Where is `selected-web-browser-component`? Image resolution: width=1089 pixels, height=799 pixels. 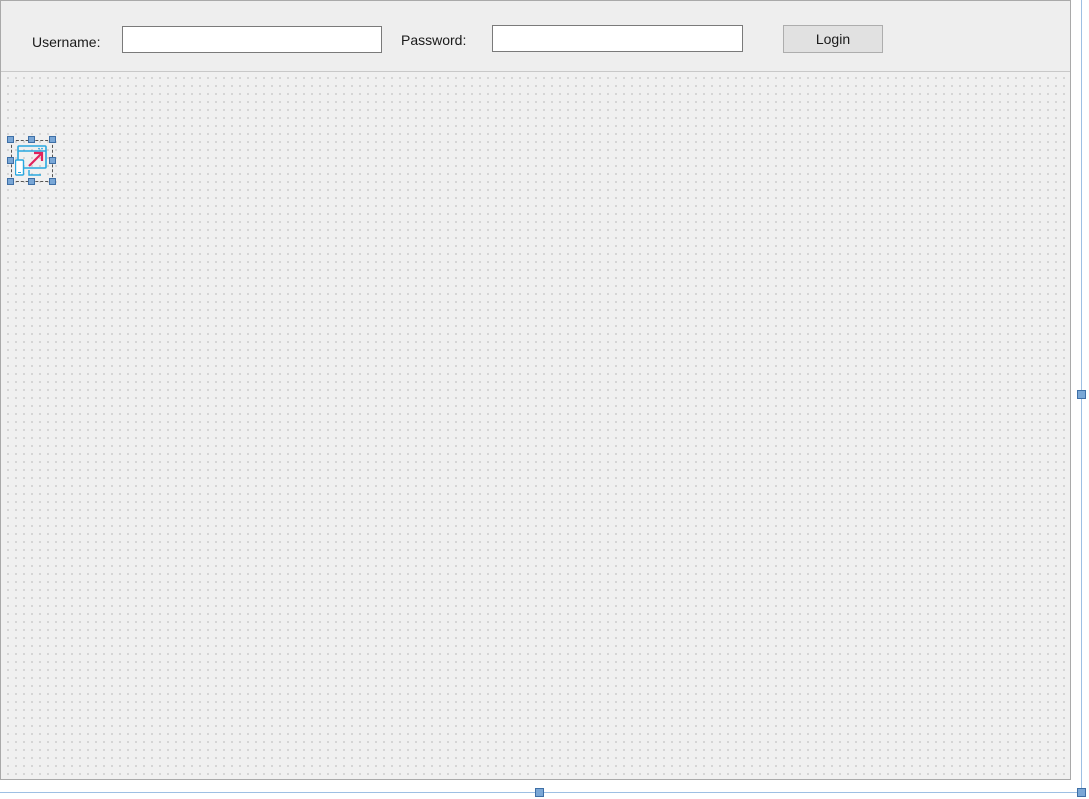
selected-web-browser-component is located at coordinates (31, 160).